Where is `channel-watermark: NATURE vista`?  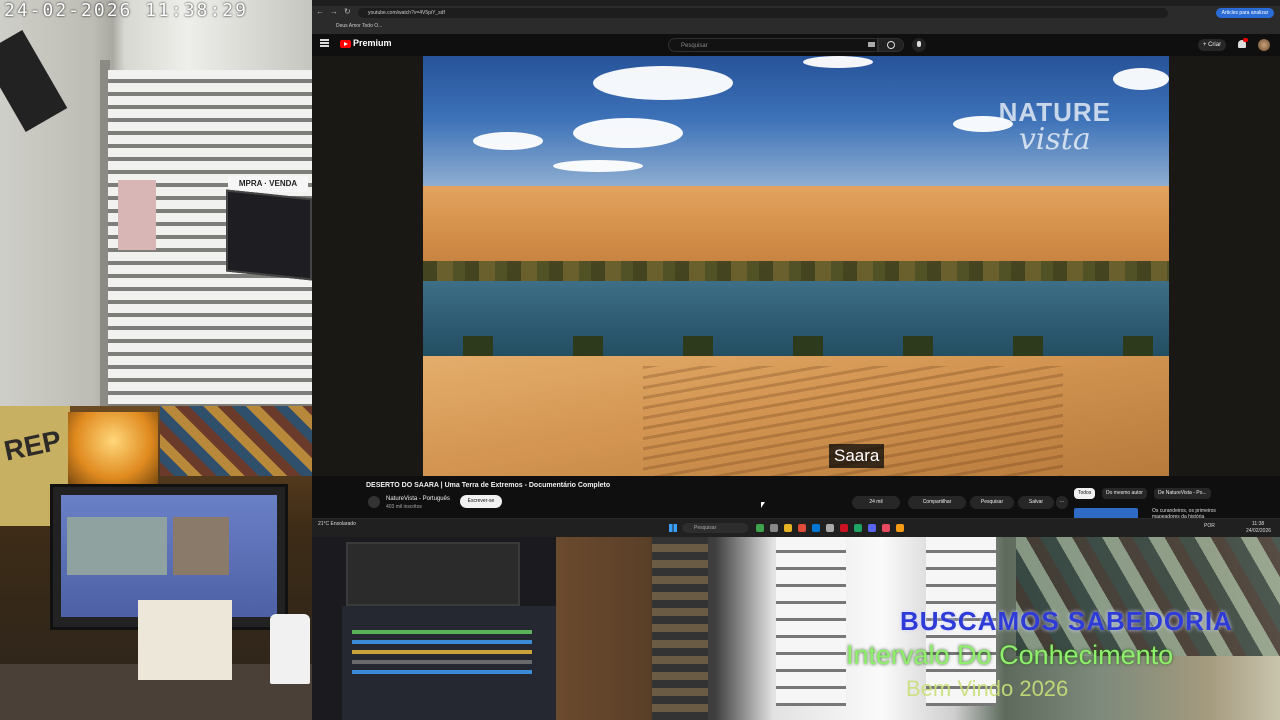
channel-watermark: NATURE vista is located at coordinates (1055, 127).